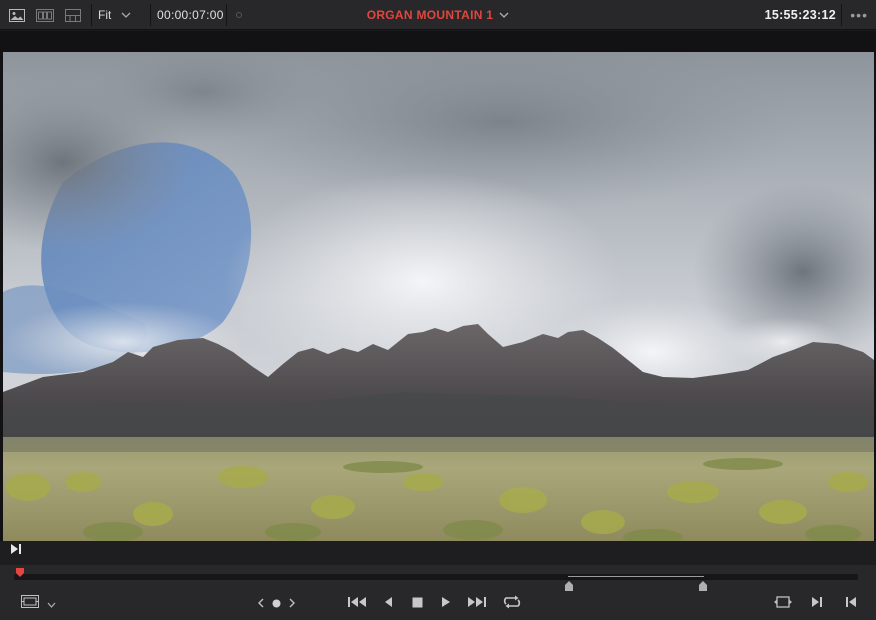  What do you see at coordinates (800, 15) in the screenshot?
I see `current-timecode: 15:55:23:12` at bounding box center [800, 15].